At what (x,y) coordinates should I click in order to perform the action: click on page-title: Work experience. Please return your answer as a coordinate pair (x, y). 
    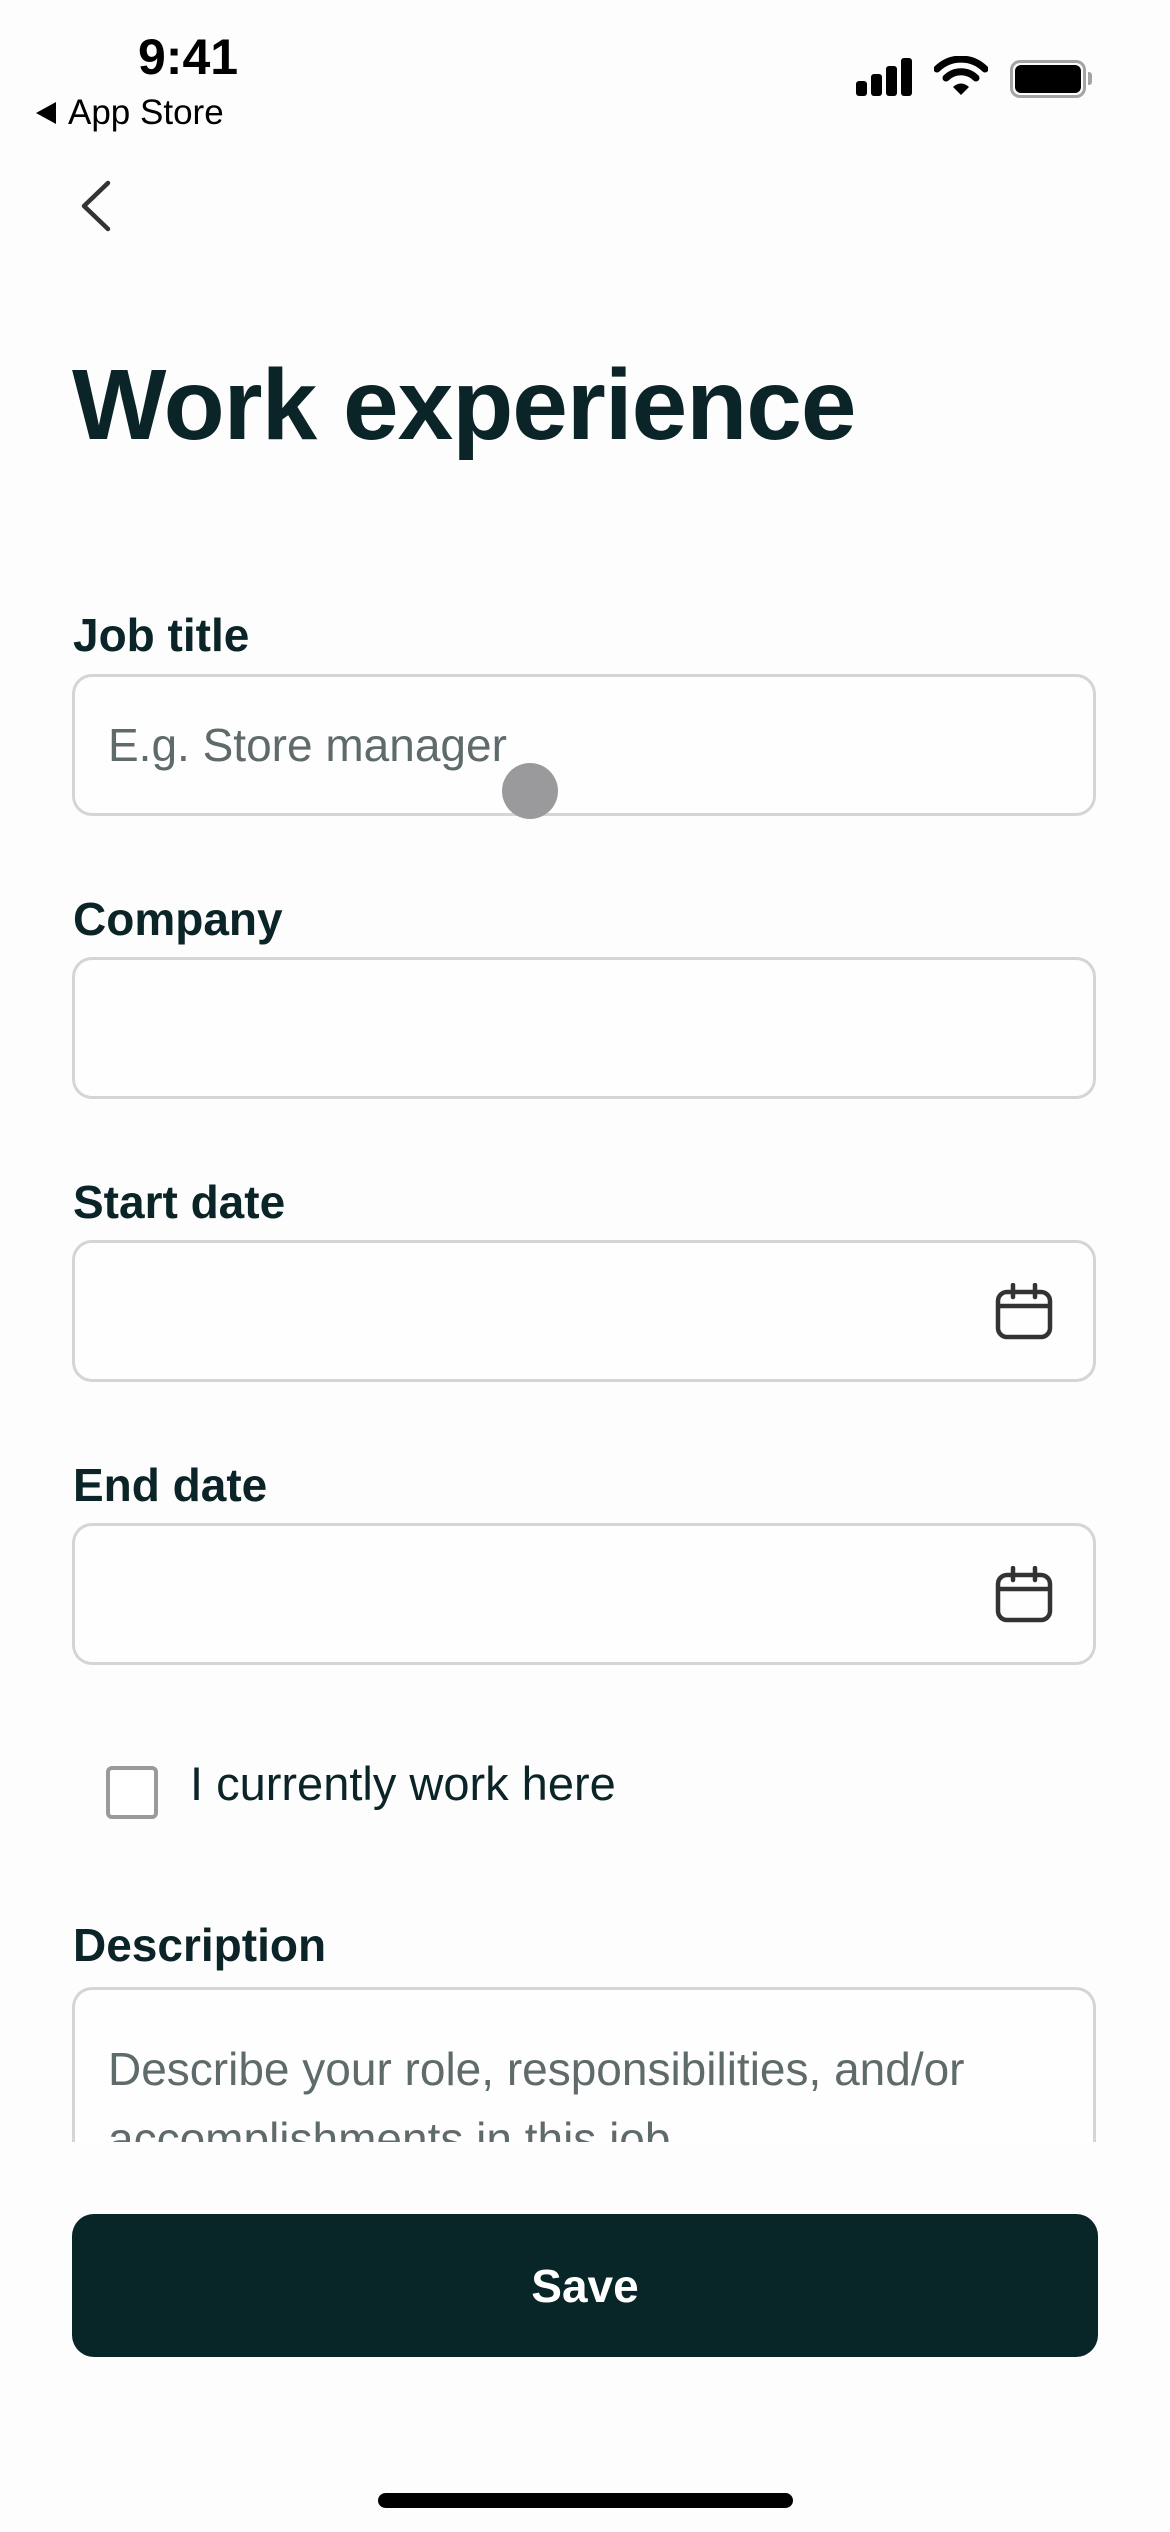
    Looking at the image, I should click on (464, 405).